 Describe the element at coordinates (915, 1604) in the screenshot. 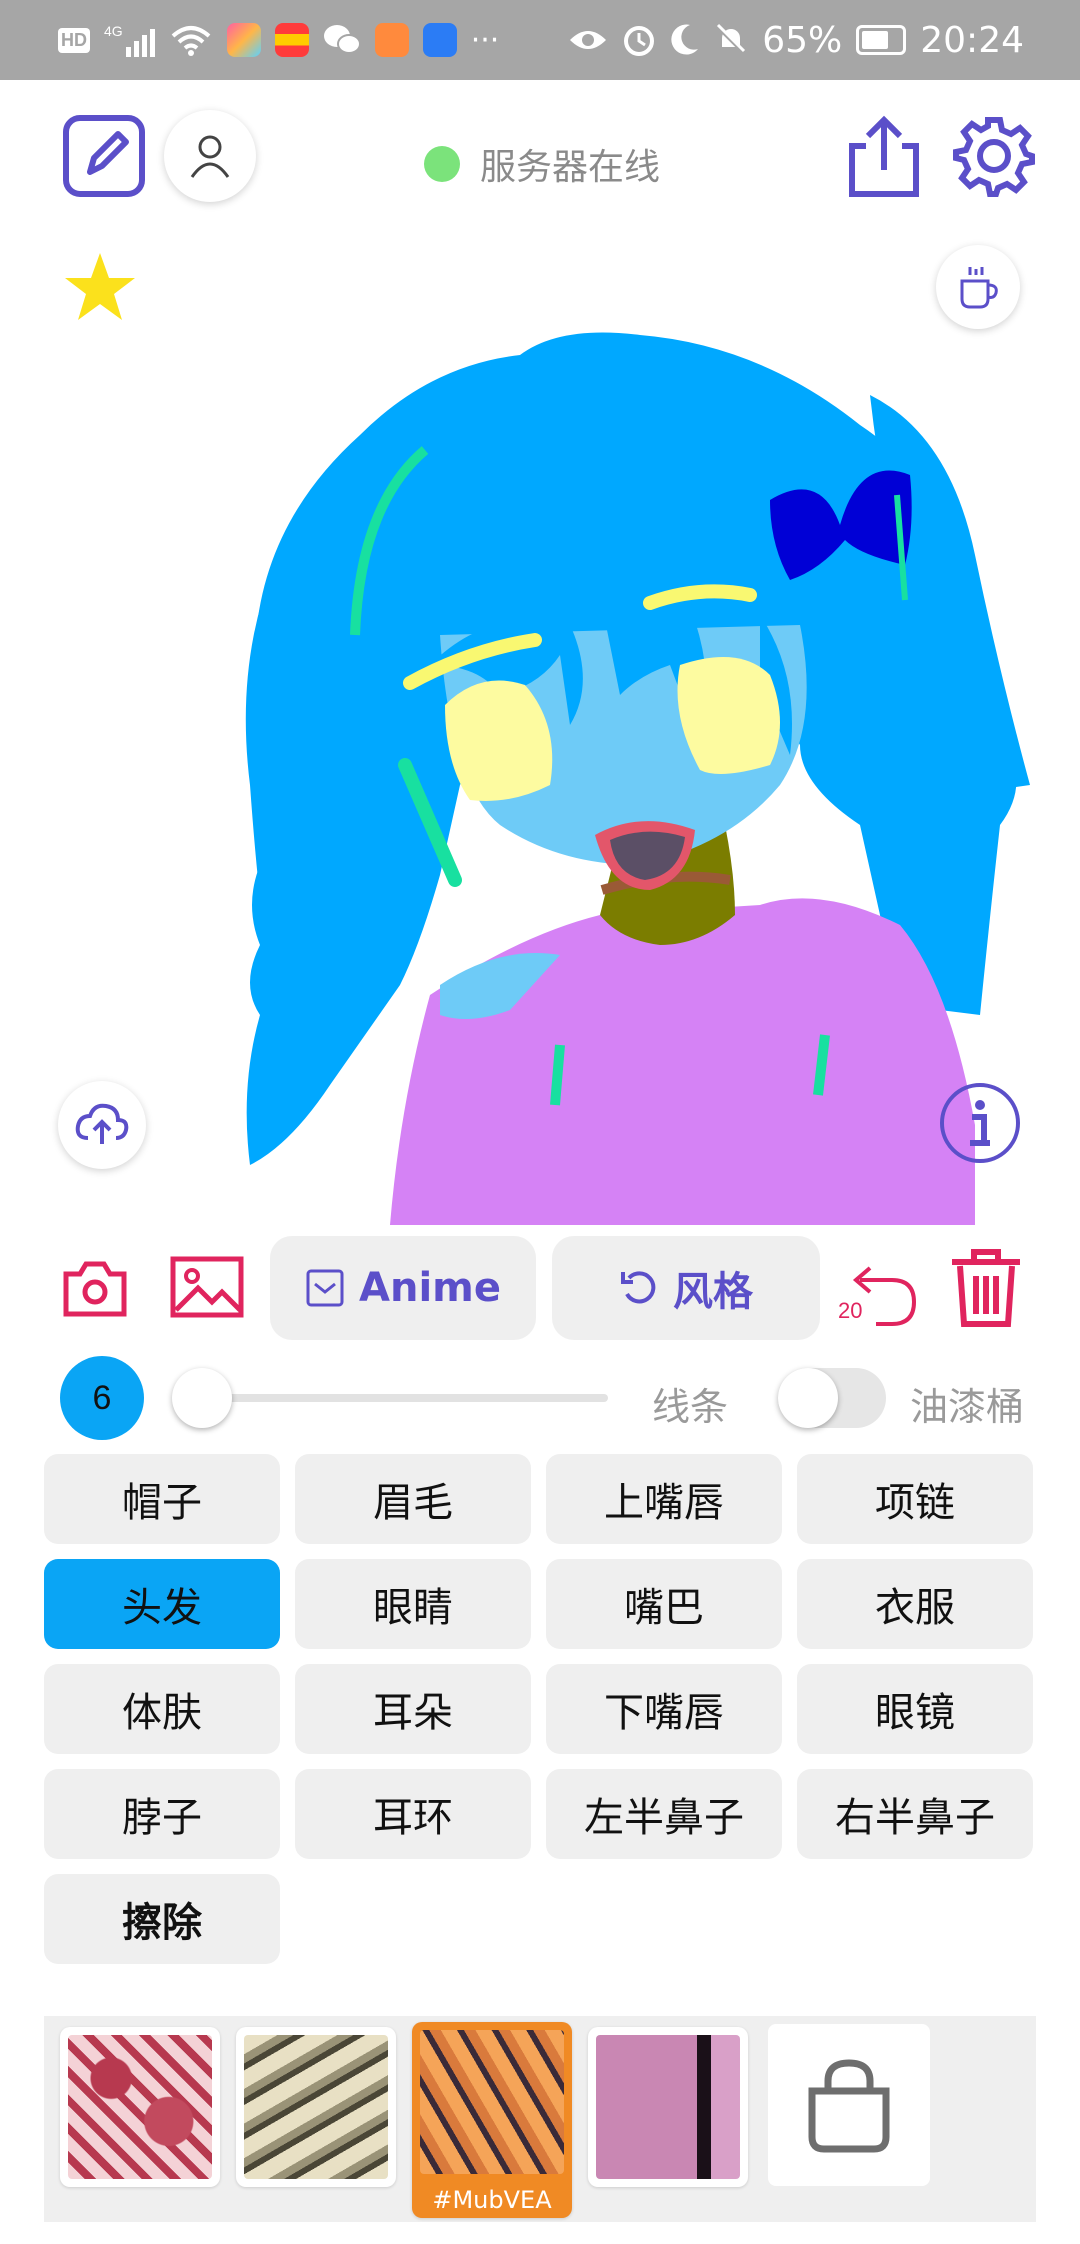

I see `part-chip-clothes: 衣服` at that location.